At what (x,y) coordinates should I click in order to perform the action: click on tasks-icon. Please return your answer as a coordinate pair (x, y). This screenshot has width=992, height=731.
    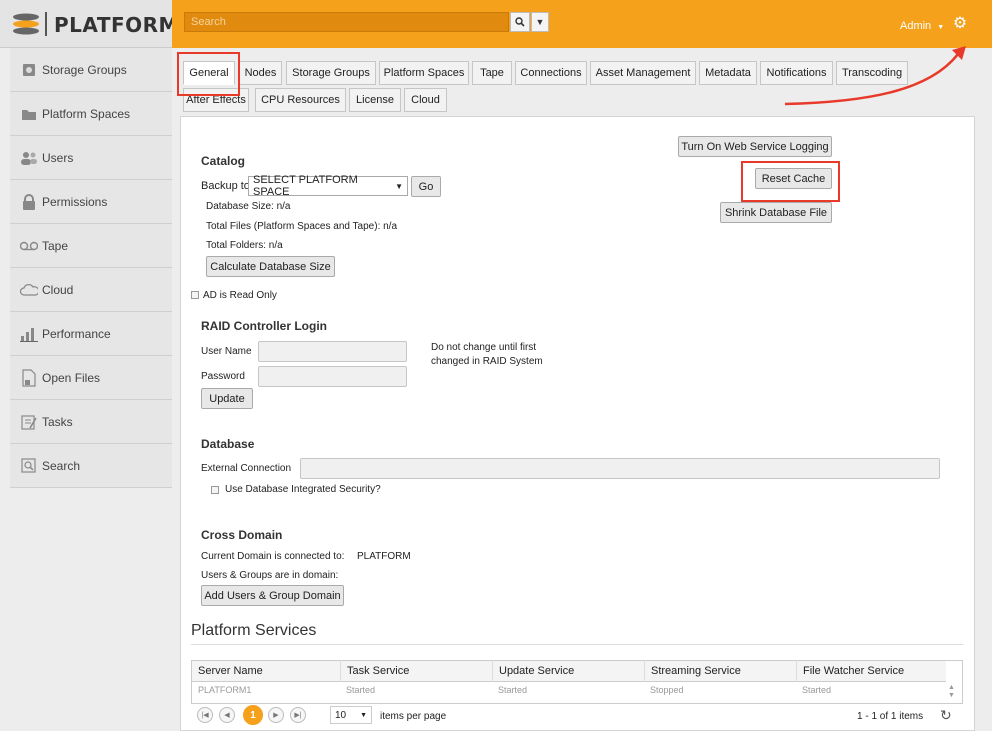
    Looking at the image, I should click on (29, 422).